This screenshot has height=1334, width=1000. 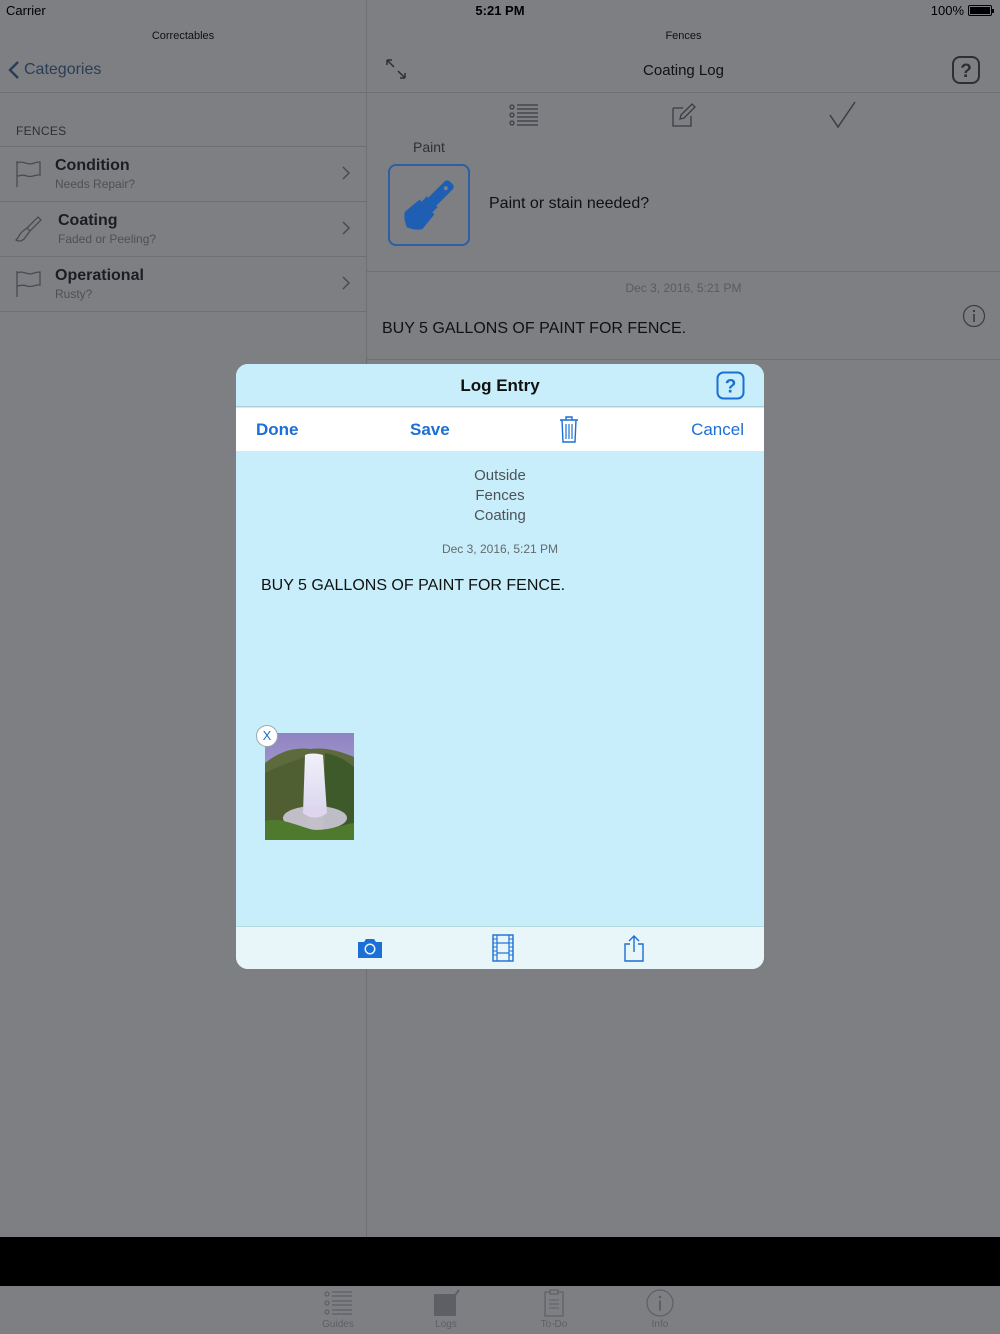 I want to click on back-button: Categories, so click(x=54, y=70).